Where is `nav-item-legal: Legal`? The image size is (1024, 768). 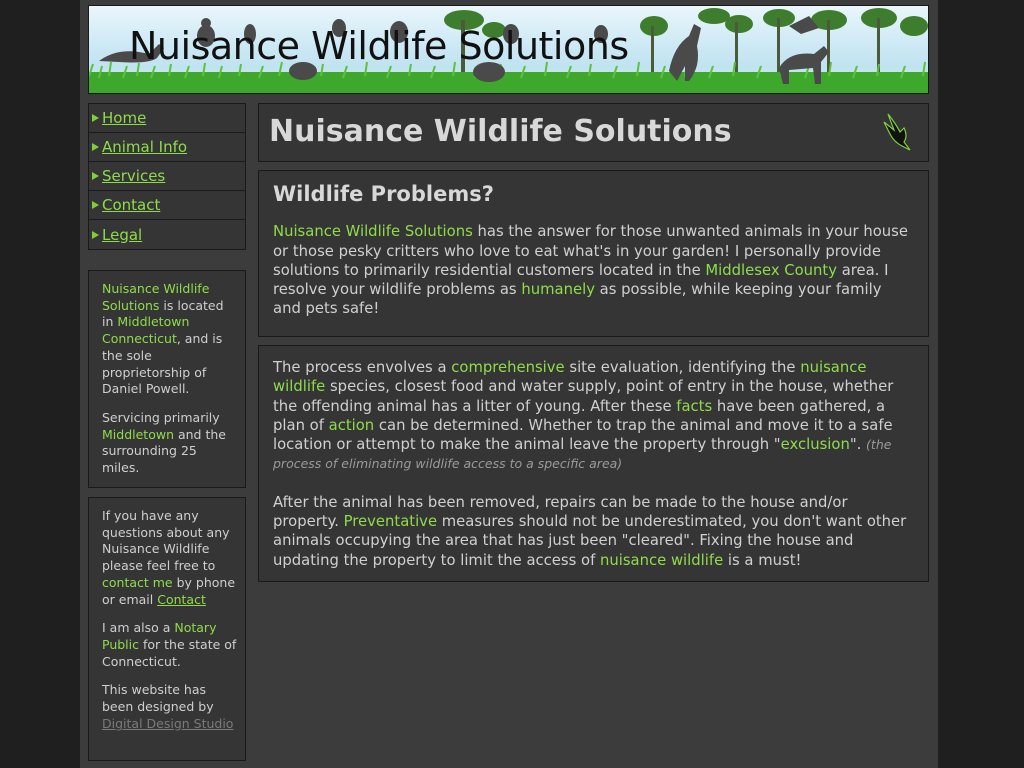 nav-item-legal: Legal is located at coordinates (167, 234).